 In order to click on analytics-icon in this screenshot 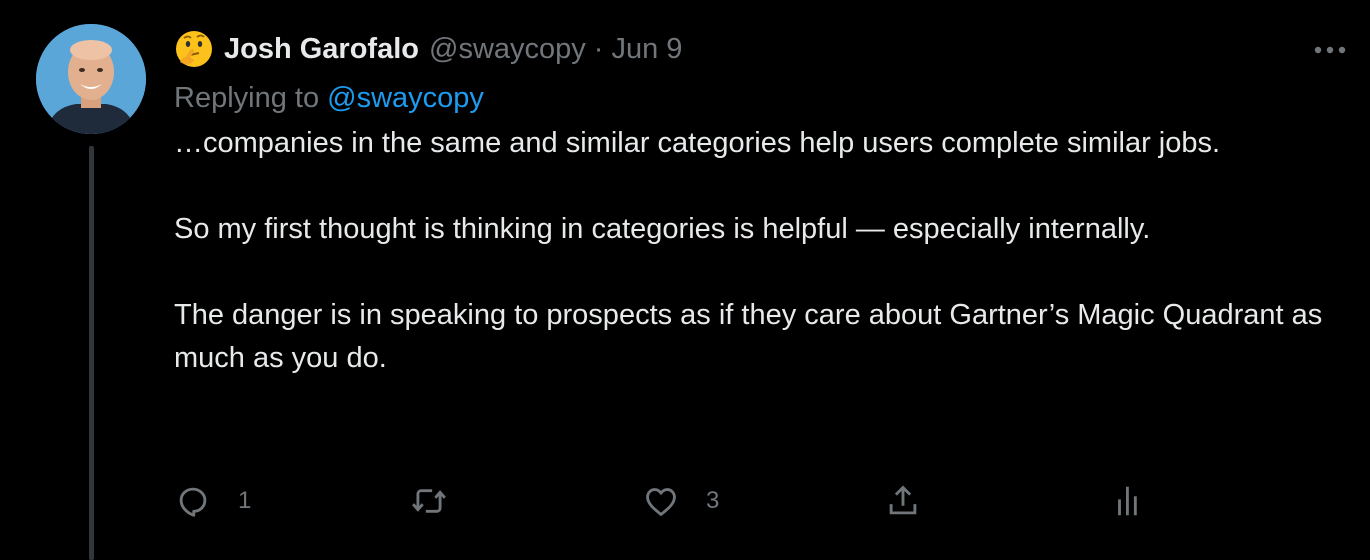, I will do `click(1127, 501)`.